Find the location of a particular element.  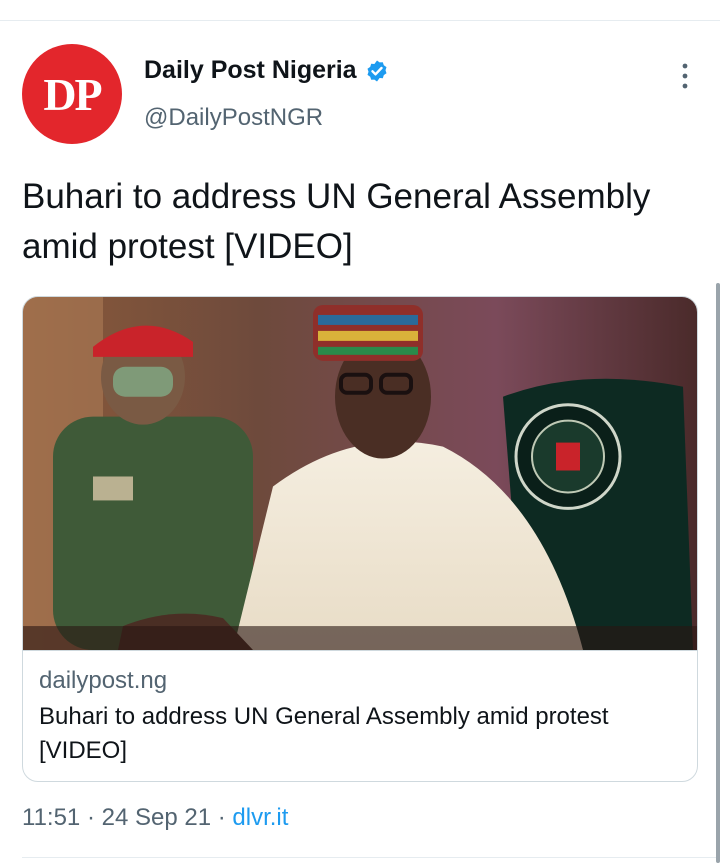

scrollbar is located at coordinates (718, 573).